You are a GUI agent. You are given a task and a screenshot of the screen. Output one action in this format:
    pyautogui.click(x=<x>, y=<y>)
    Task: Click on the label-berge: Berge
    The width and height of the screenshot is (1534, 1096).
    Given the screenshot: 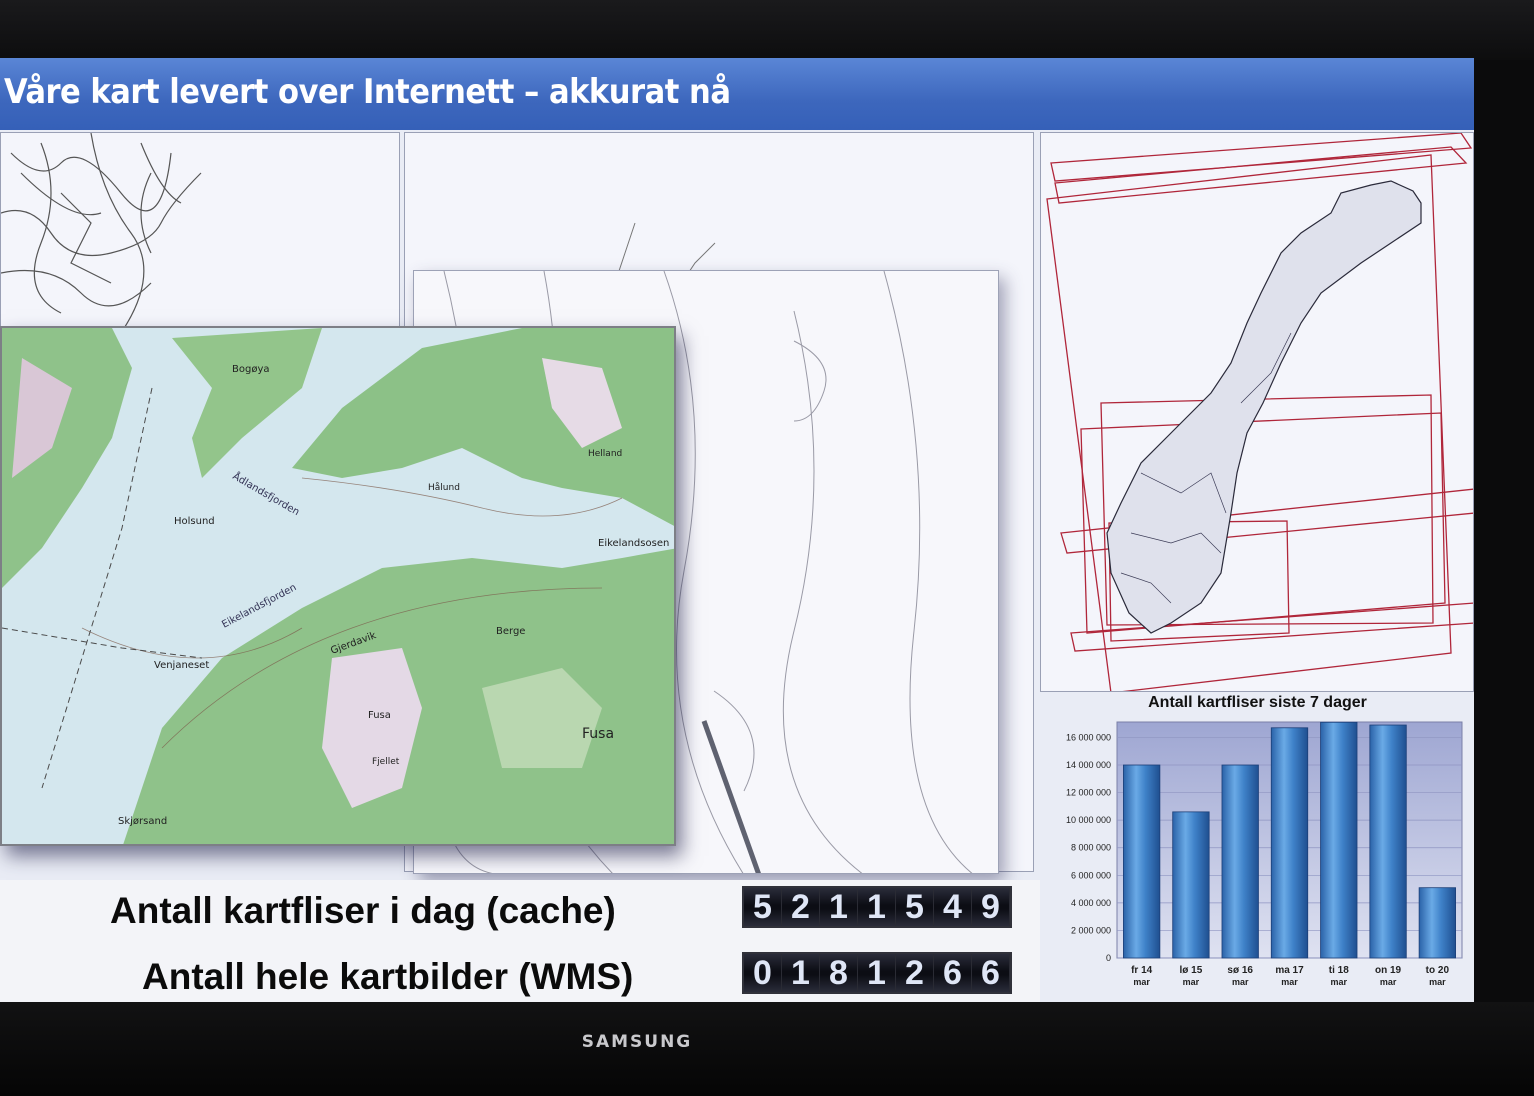 What is the action you would take?
    pyautogui.click(x=510, y=631)
    